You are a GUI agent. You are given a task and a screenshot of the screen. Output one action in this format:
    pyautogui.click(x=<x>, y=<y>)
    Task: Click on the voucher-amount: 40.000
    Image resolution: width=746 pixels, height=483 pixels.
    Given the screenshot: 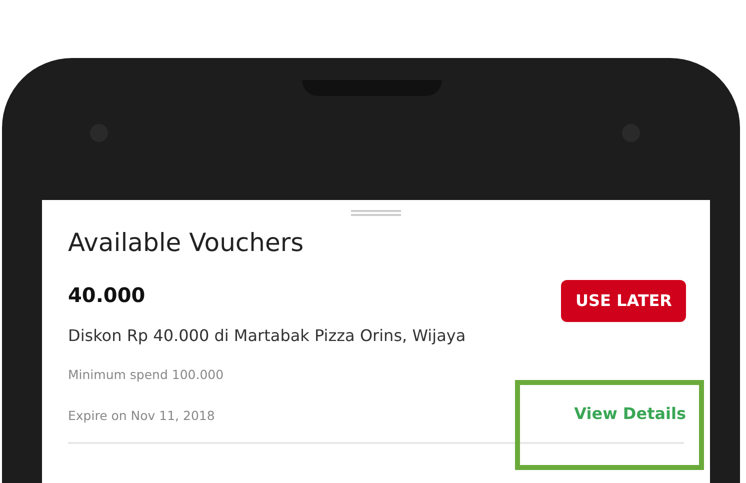 What is the action you would take?
    pyautogui.click(x=107, y=295)
    